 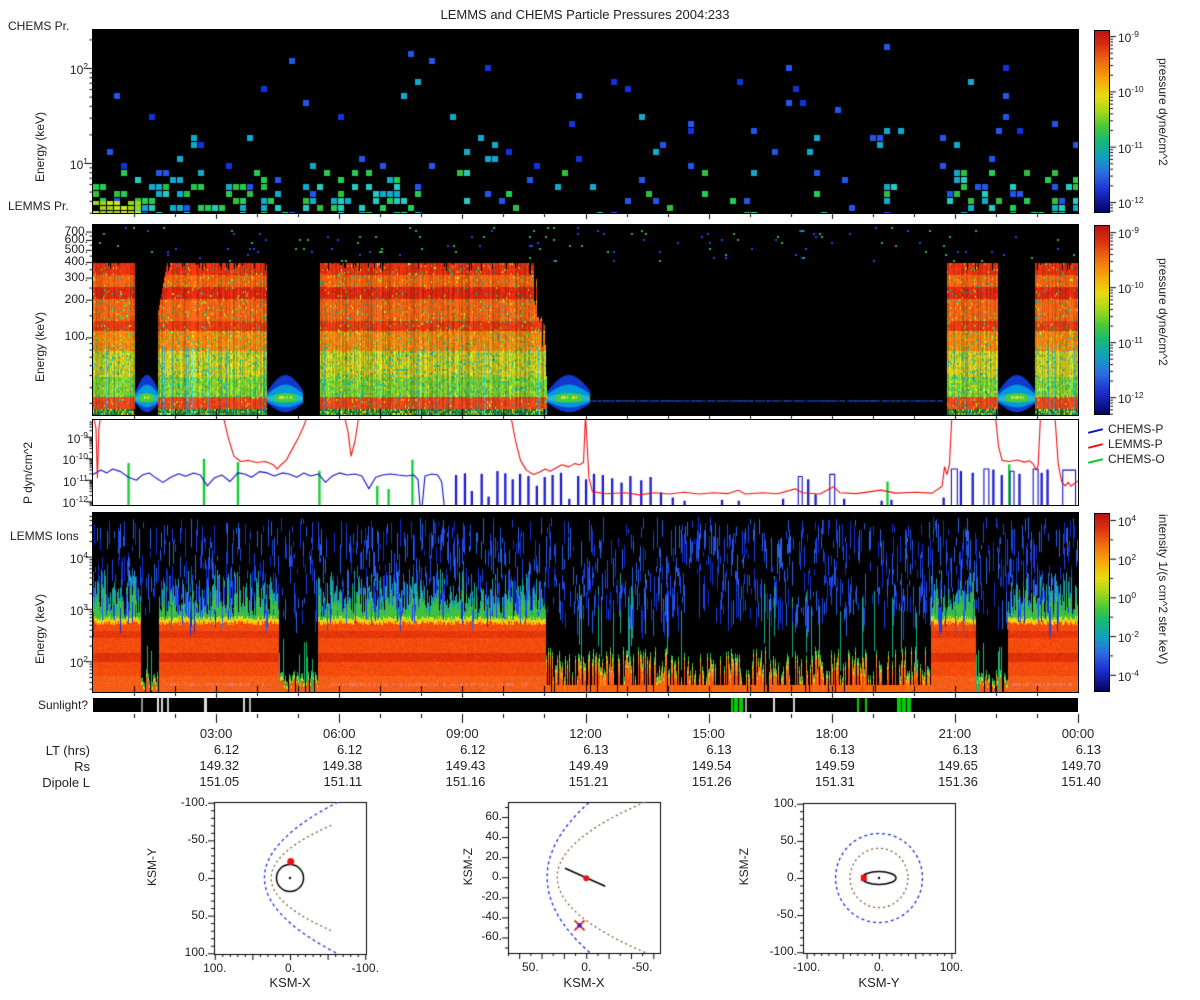 What do you see at coordinates (343, 781) in the screenshot?
I see `row-value: 151.11` at bounding box center [343, 781].